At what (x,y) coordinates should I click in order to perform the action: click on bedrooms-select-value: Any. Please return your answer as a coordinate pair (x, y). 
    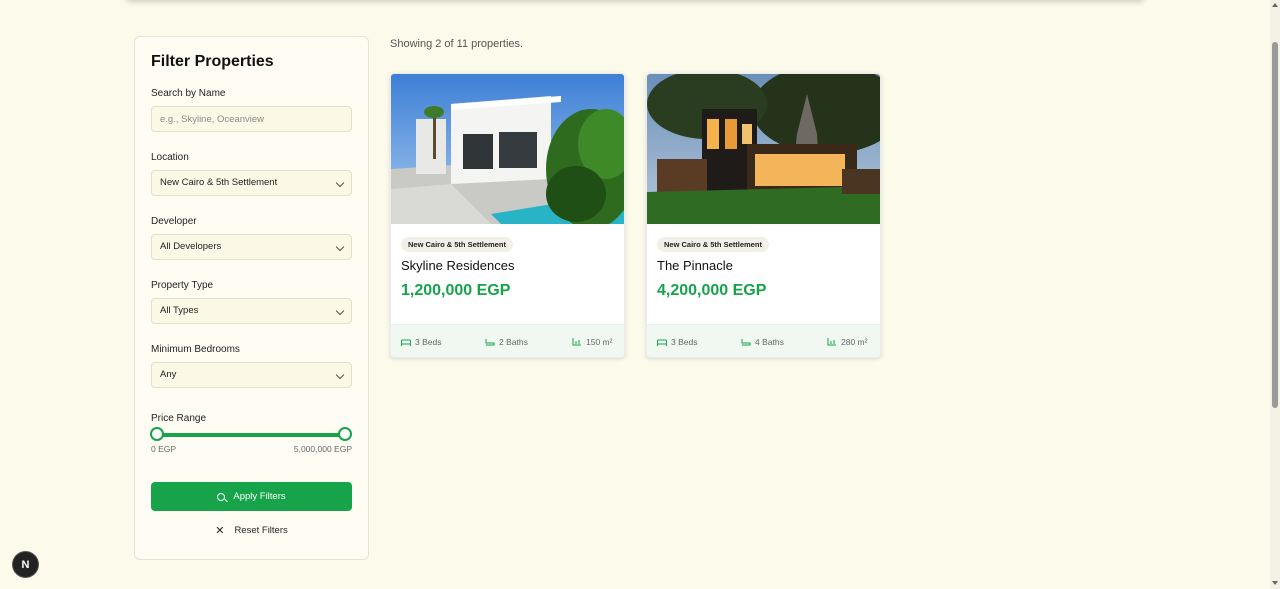
    Looking at the image, I should click on (168, 374).